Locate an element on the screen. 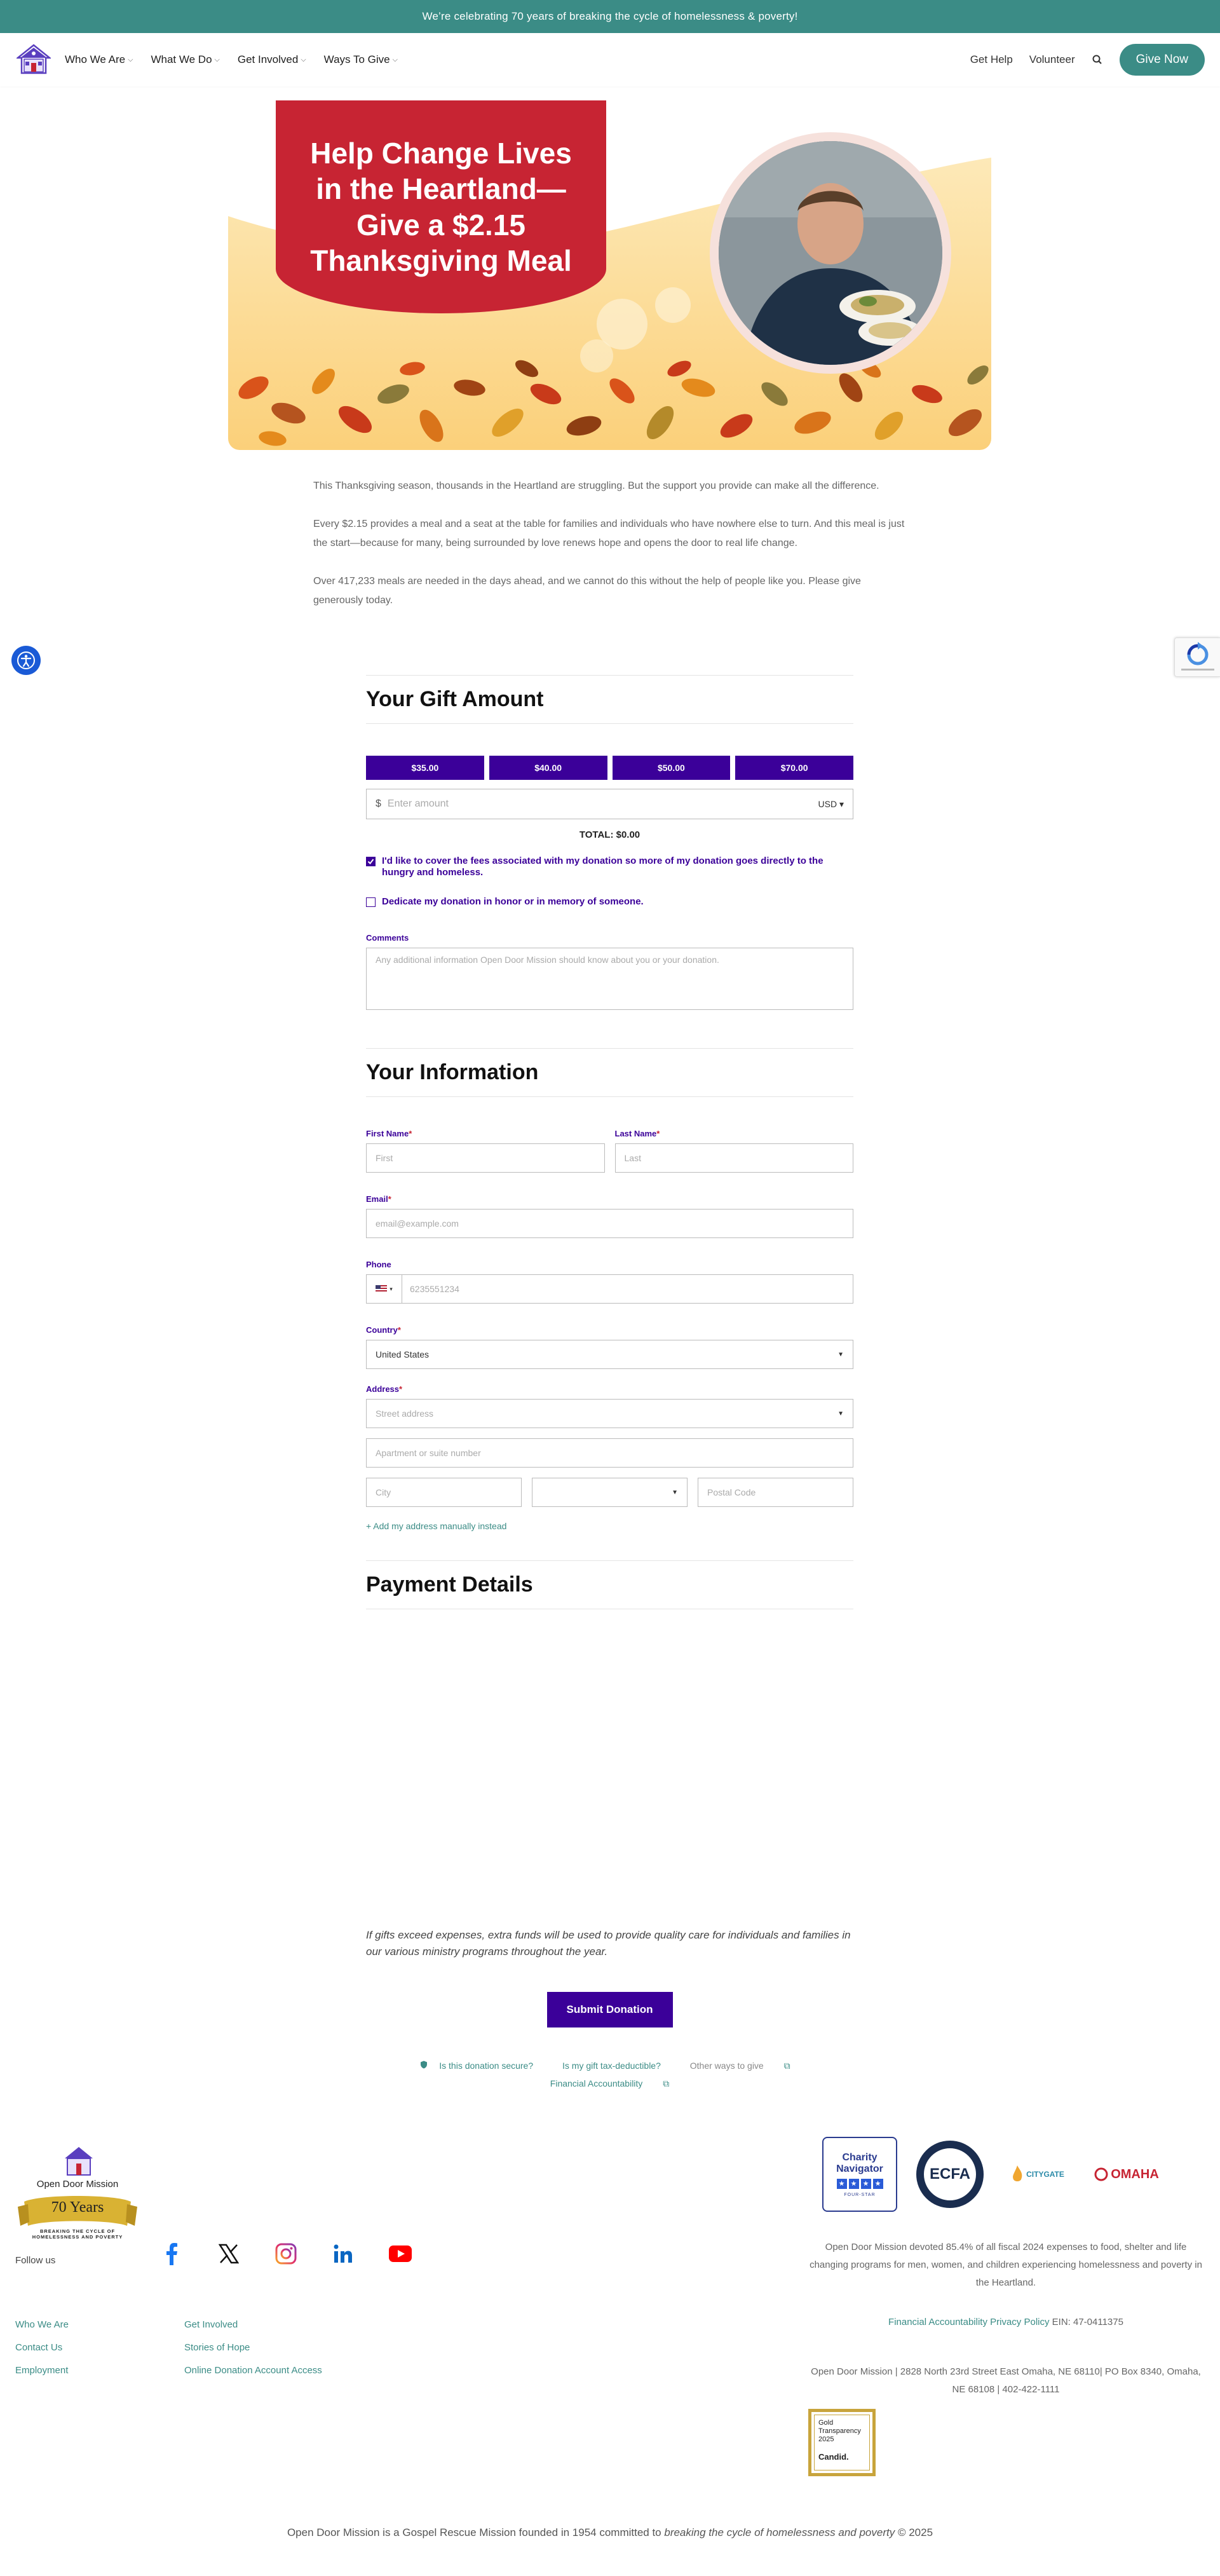  footer-contact-us-link: Contact Us is located at coordinates (42, 2347).